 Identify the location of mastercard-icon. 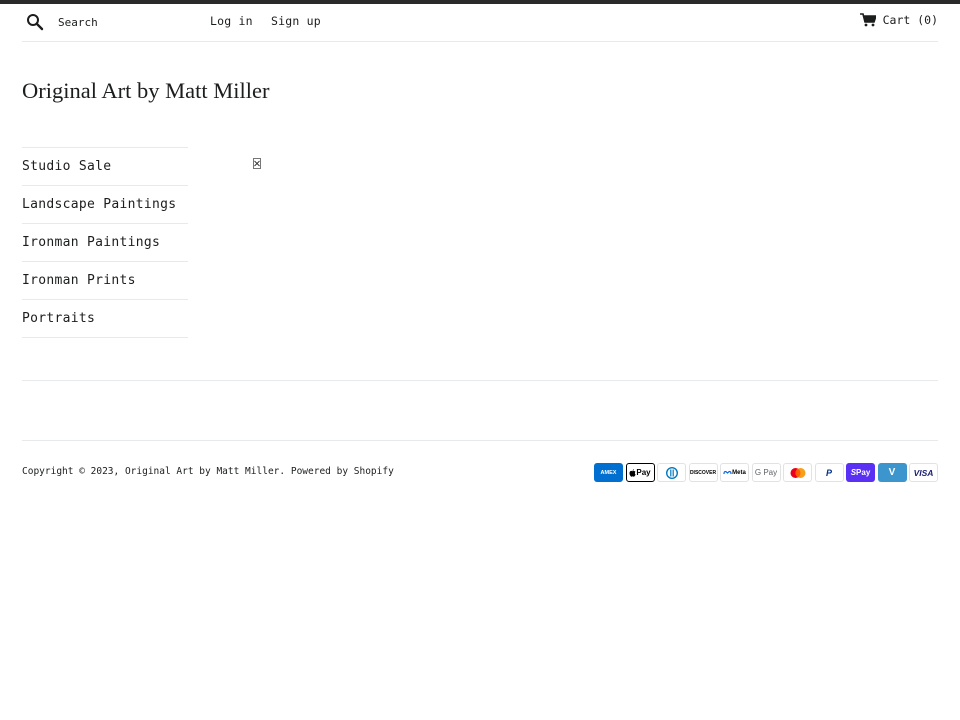
(797, 472).